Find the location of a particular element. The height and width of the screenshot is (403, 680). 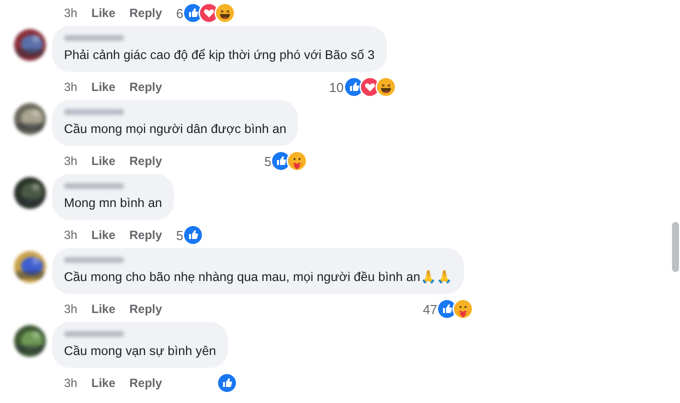

comment-text: Cầu mong mọi người dân được bình an is located at coordinates (175, 129).